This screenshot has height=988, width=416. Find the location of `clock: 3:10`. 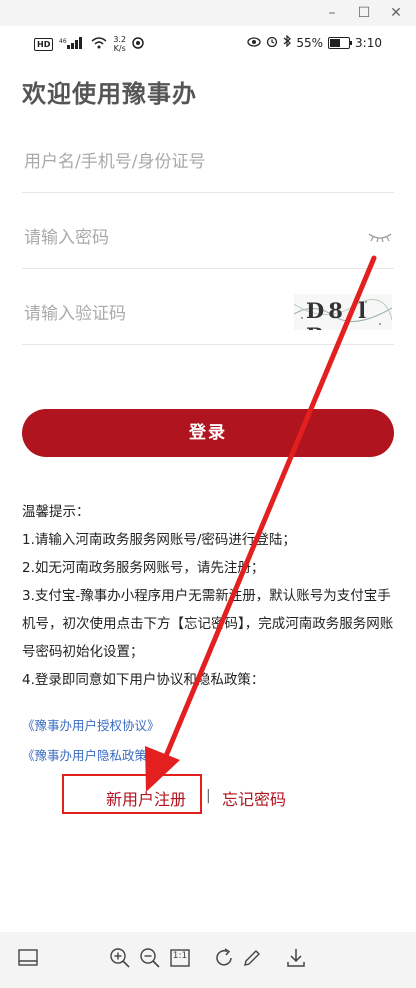

clock: 3:10 is located at coordinates (368, 42).